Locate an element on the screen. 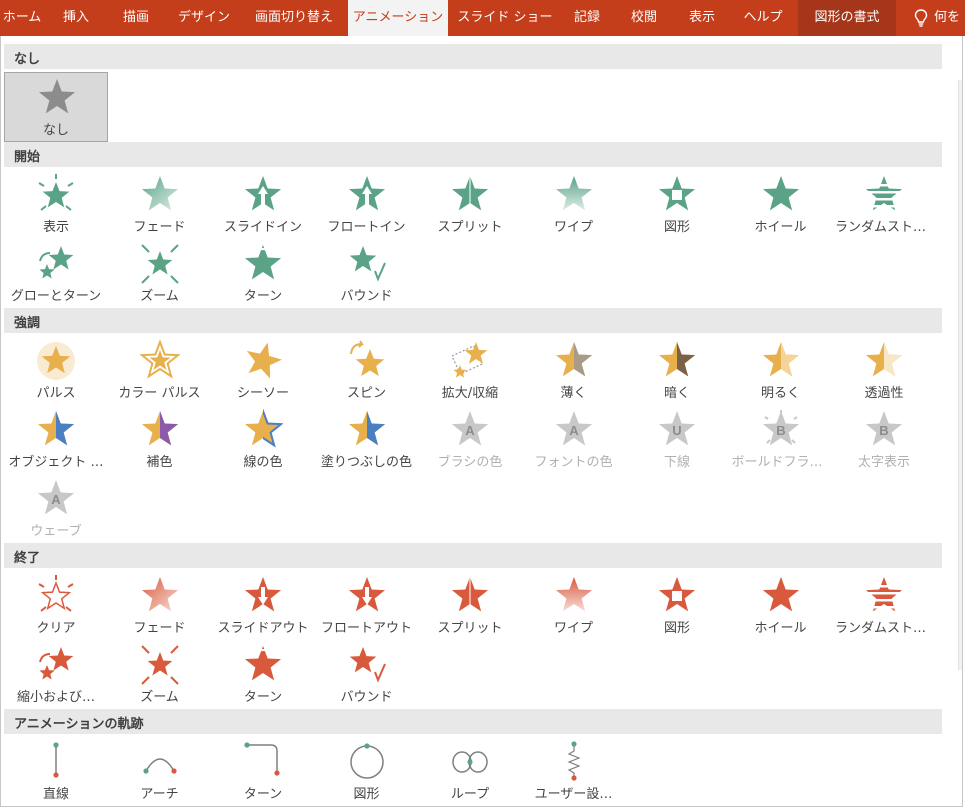 The height and width of the screenshot is (807, 965). path-effect-path-turn: ターン is located at coordinates (263, 771).